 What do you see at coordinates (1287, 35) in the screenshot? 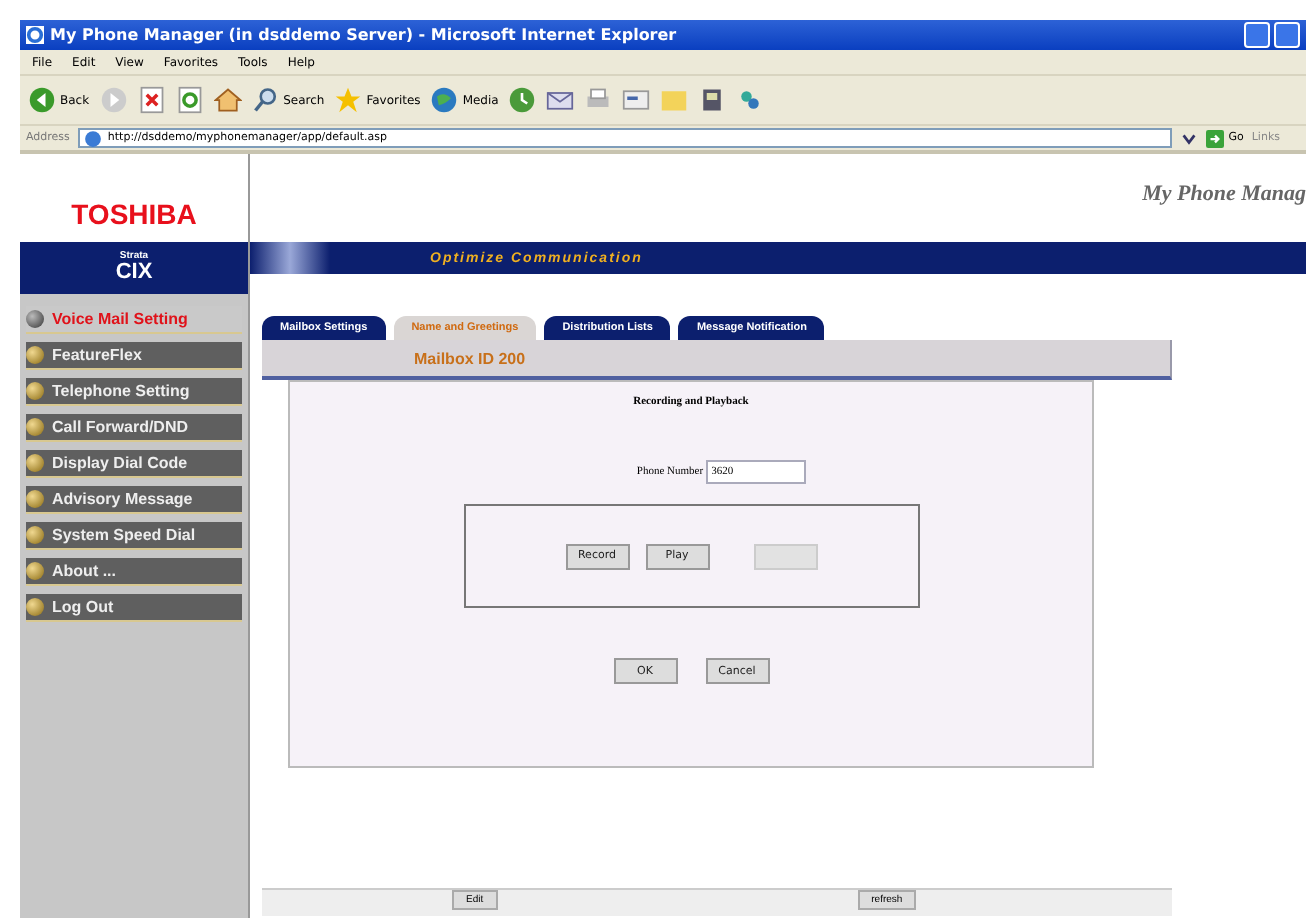
I see `maximize-button` at bounding box center [1287, 35].